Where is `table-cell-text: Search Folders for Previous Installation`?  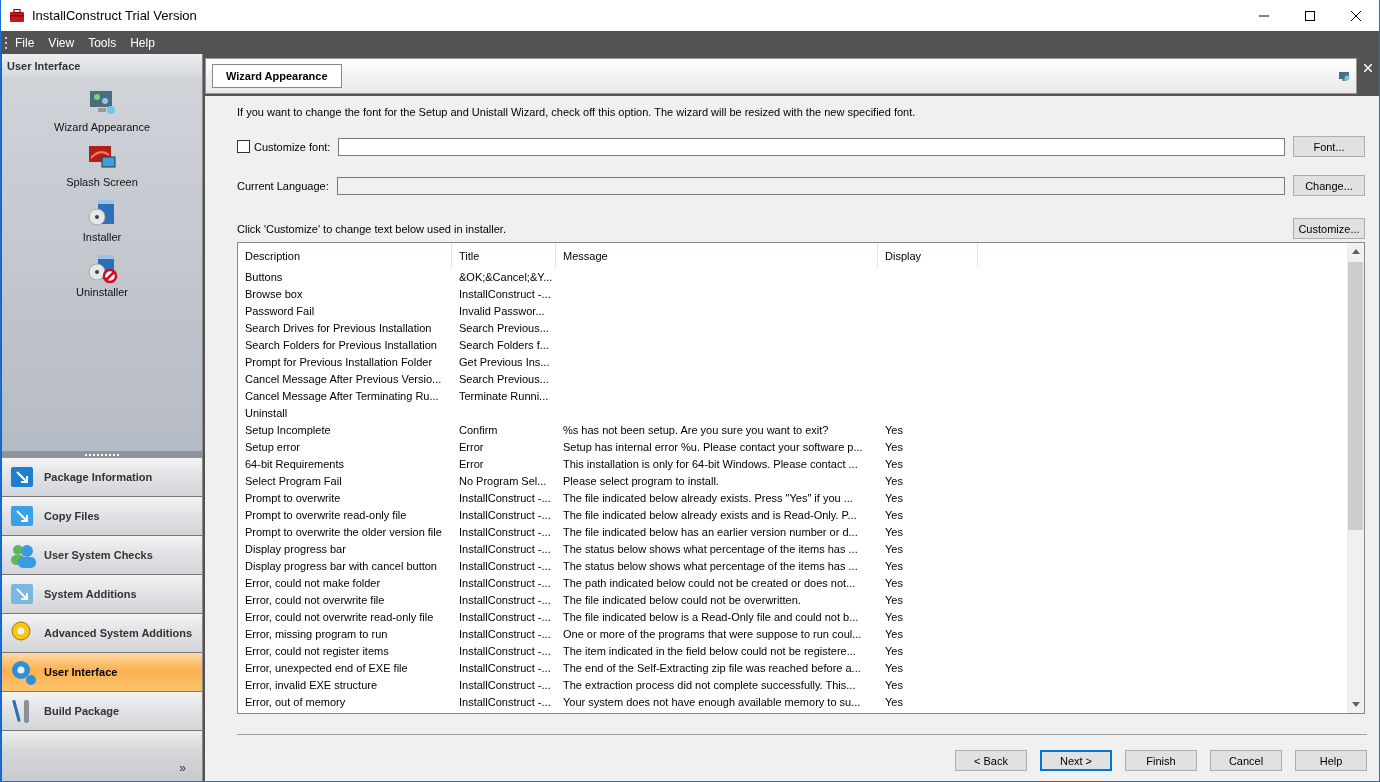 table-cell-text: Search Folders for Previous Installation is located at coordinates (341, 344).